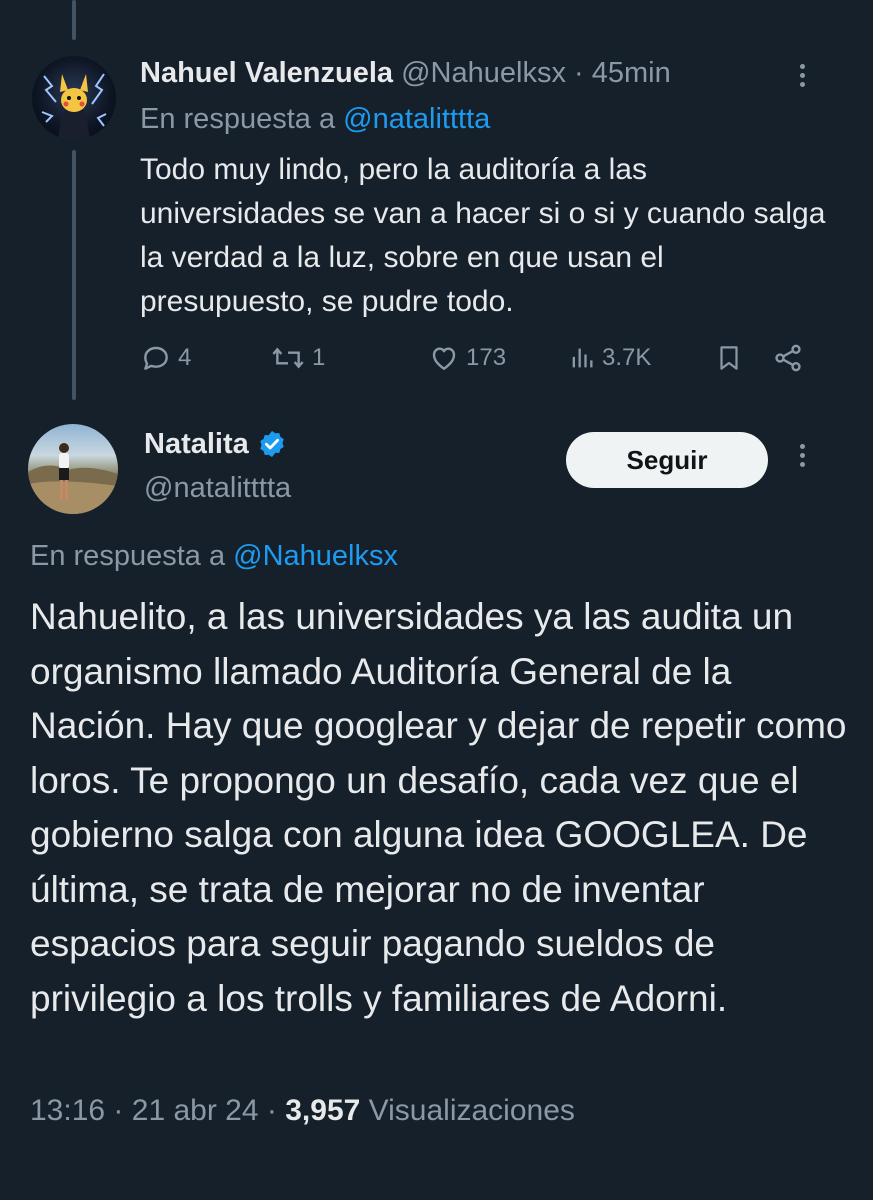 The width and height of the screenshot is (873, 1200). What do you see at coordinates (74, 20) in the screenshot?
I see `thread-connector-top` at bounding box center [74, 20].